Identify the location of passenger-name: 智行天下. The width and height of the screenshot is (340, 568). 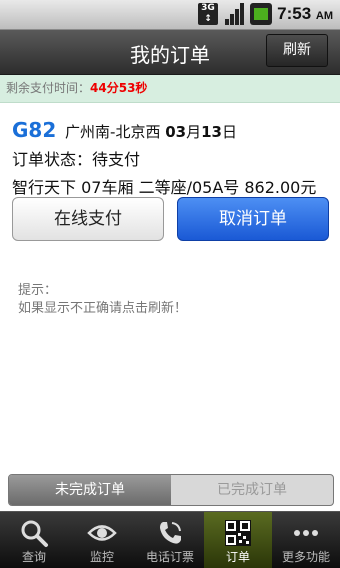
(44, 187).